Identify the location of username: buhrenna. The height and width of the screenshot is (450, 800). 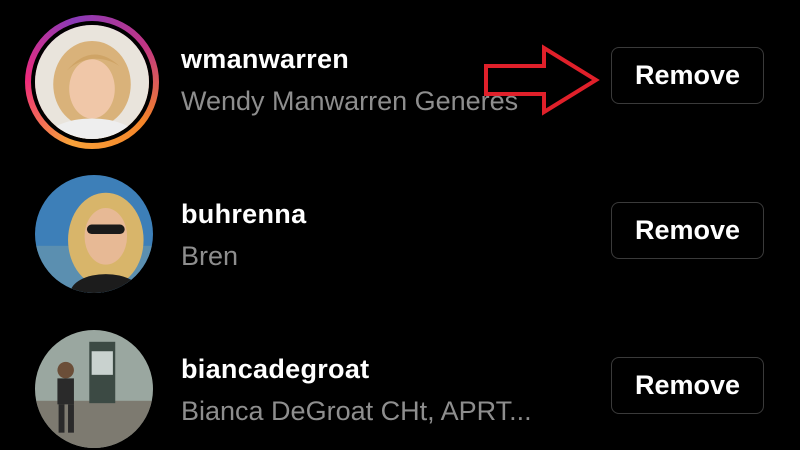
(243, 214).